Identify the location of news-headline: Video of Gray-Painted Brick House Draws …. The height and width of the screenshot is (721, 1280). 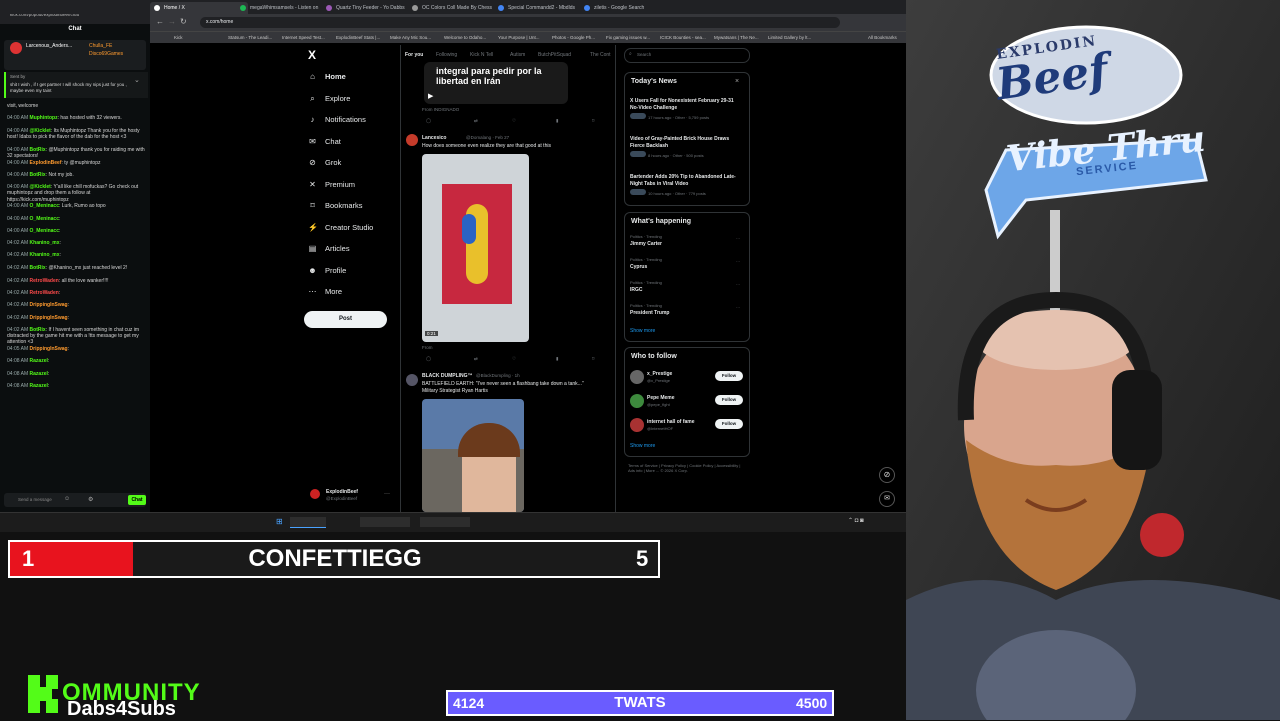
(686, 142).